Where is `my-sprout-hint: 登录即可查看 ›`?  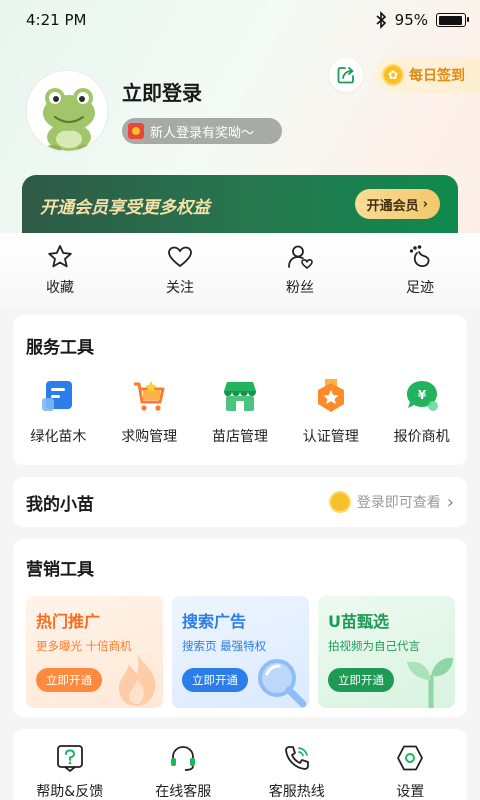
my-sprout-hint: 登录即可查看 › is located at coordinates (391, 502).